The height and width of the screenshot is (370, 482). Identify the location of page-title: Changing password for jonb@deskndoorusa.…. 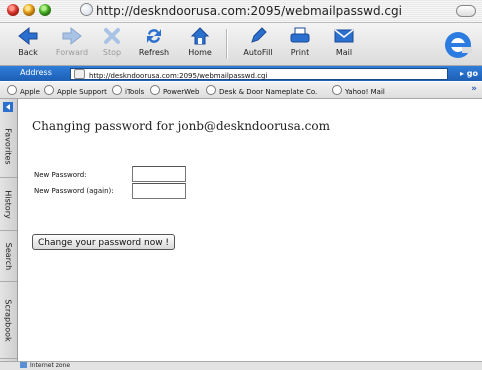
(181, 126).